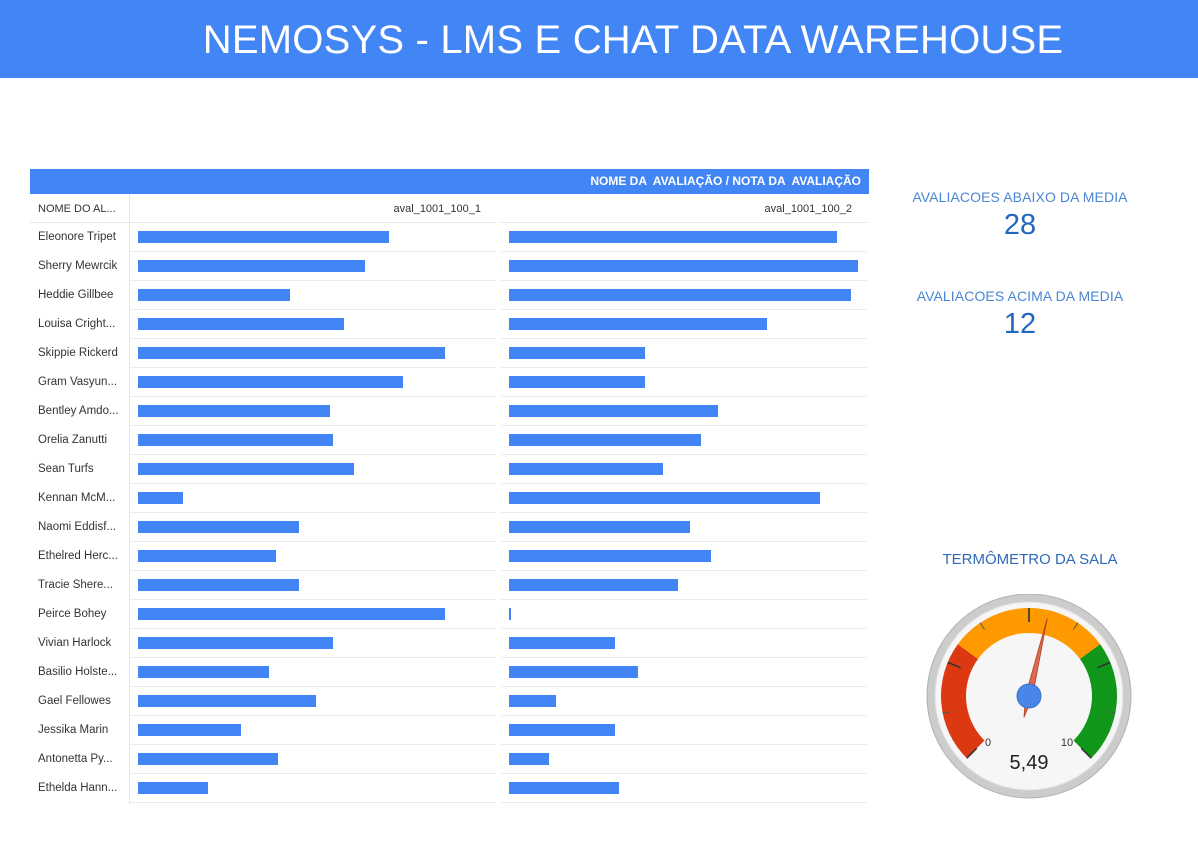  I want to click on table-row: Jessika Marin, so click(449, 730).